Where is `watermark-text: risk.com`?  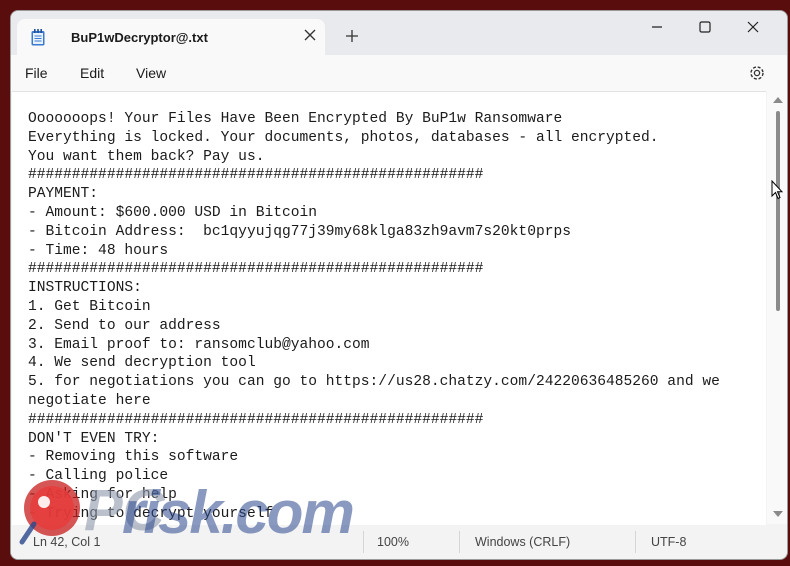 watermark-text: risk.com is located at coordinates (238, 512).